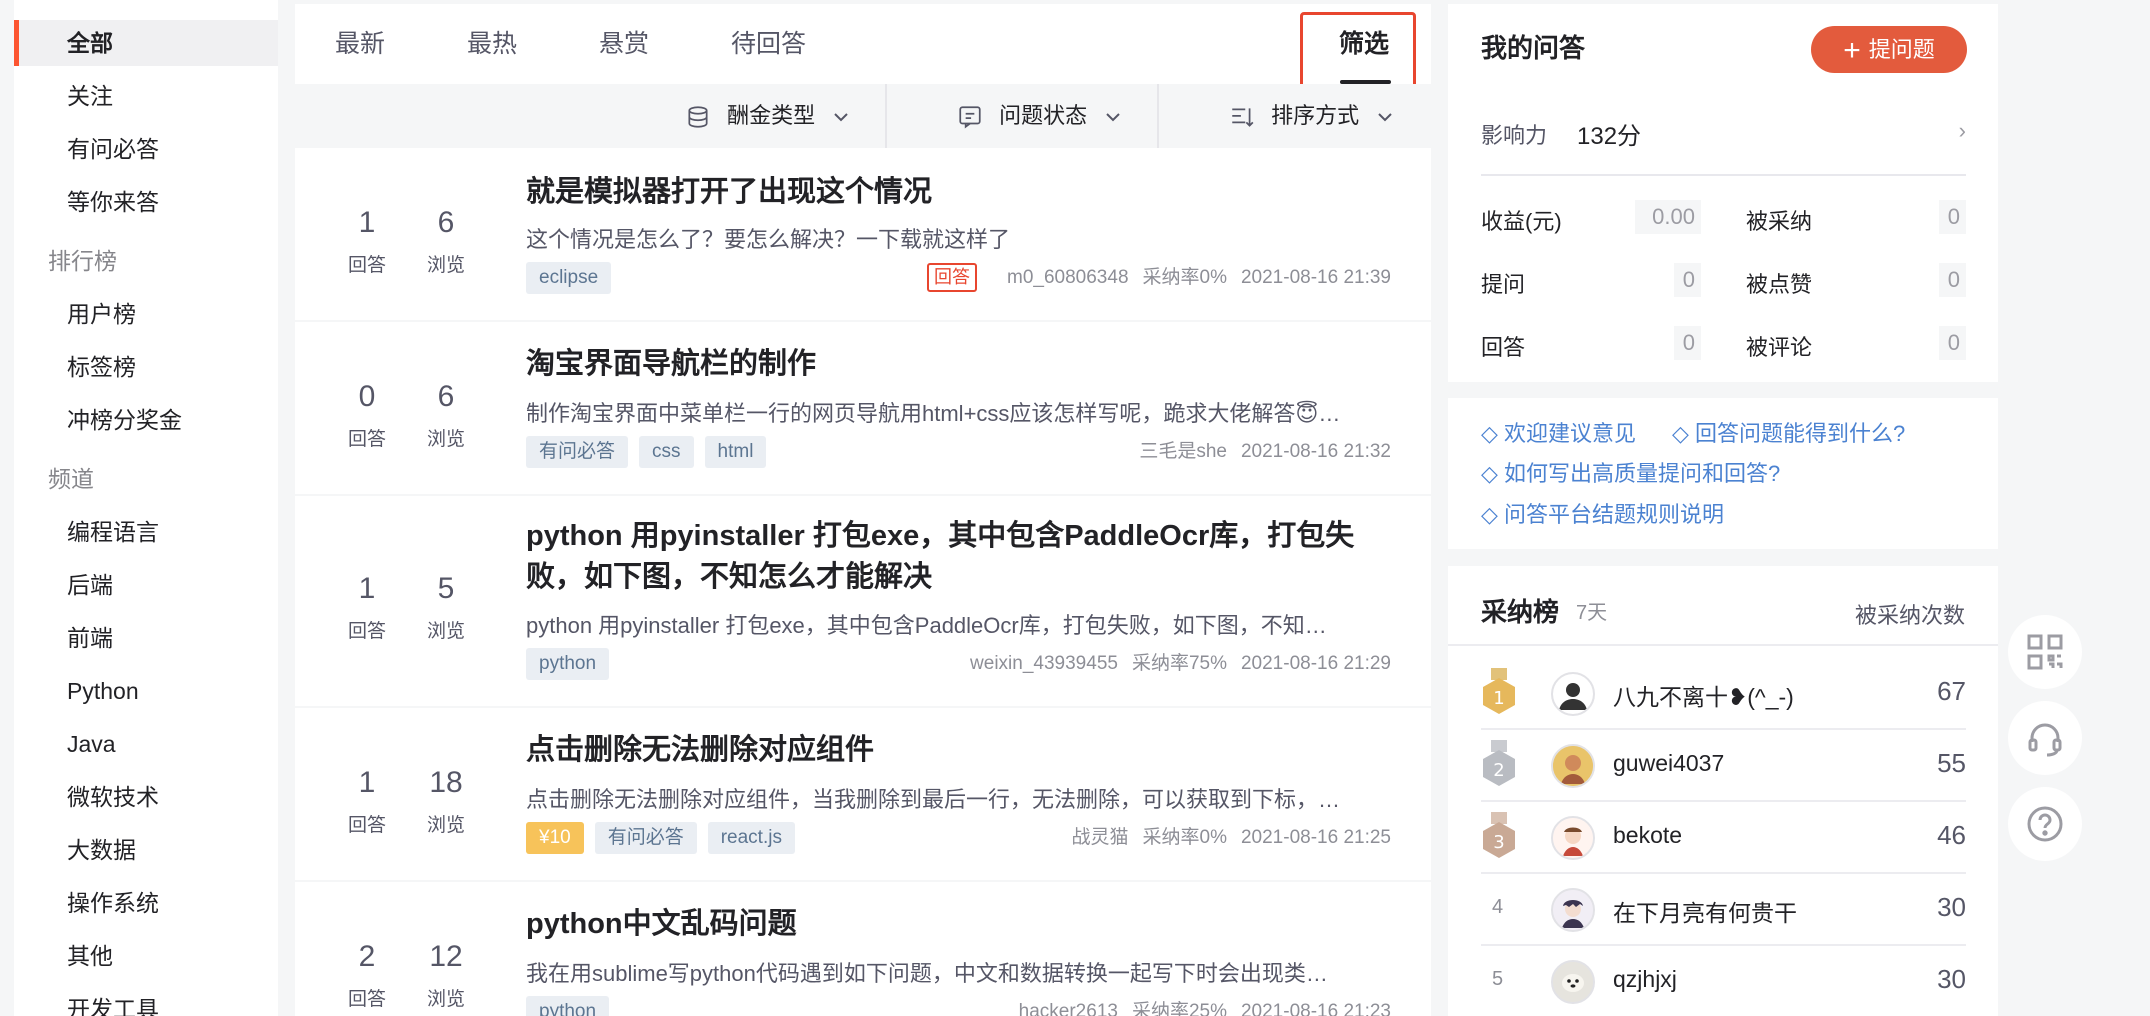 This screenshot has width=2150, height=1016. I want to click on question-title: 就是模拟器打开了出现这个情况, so click(961, 192).